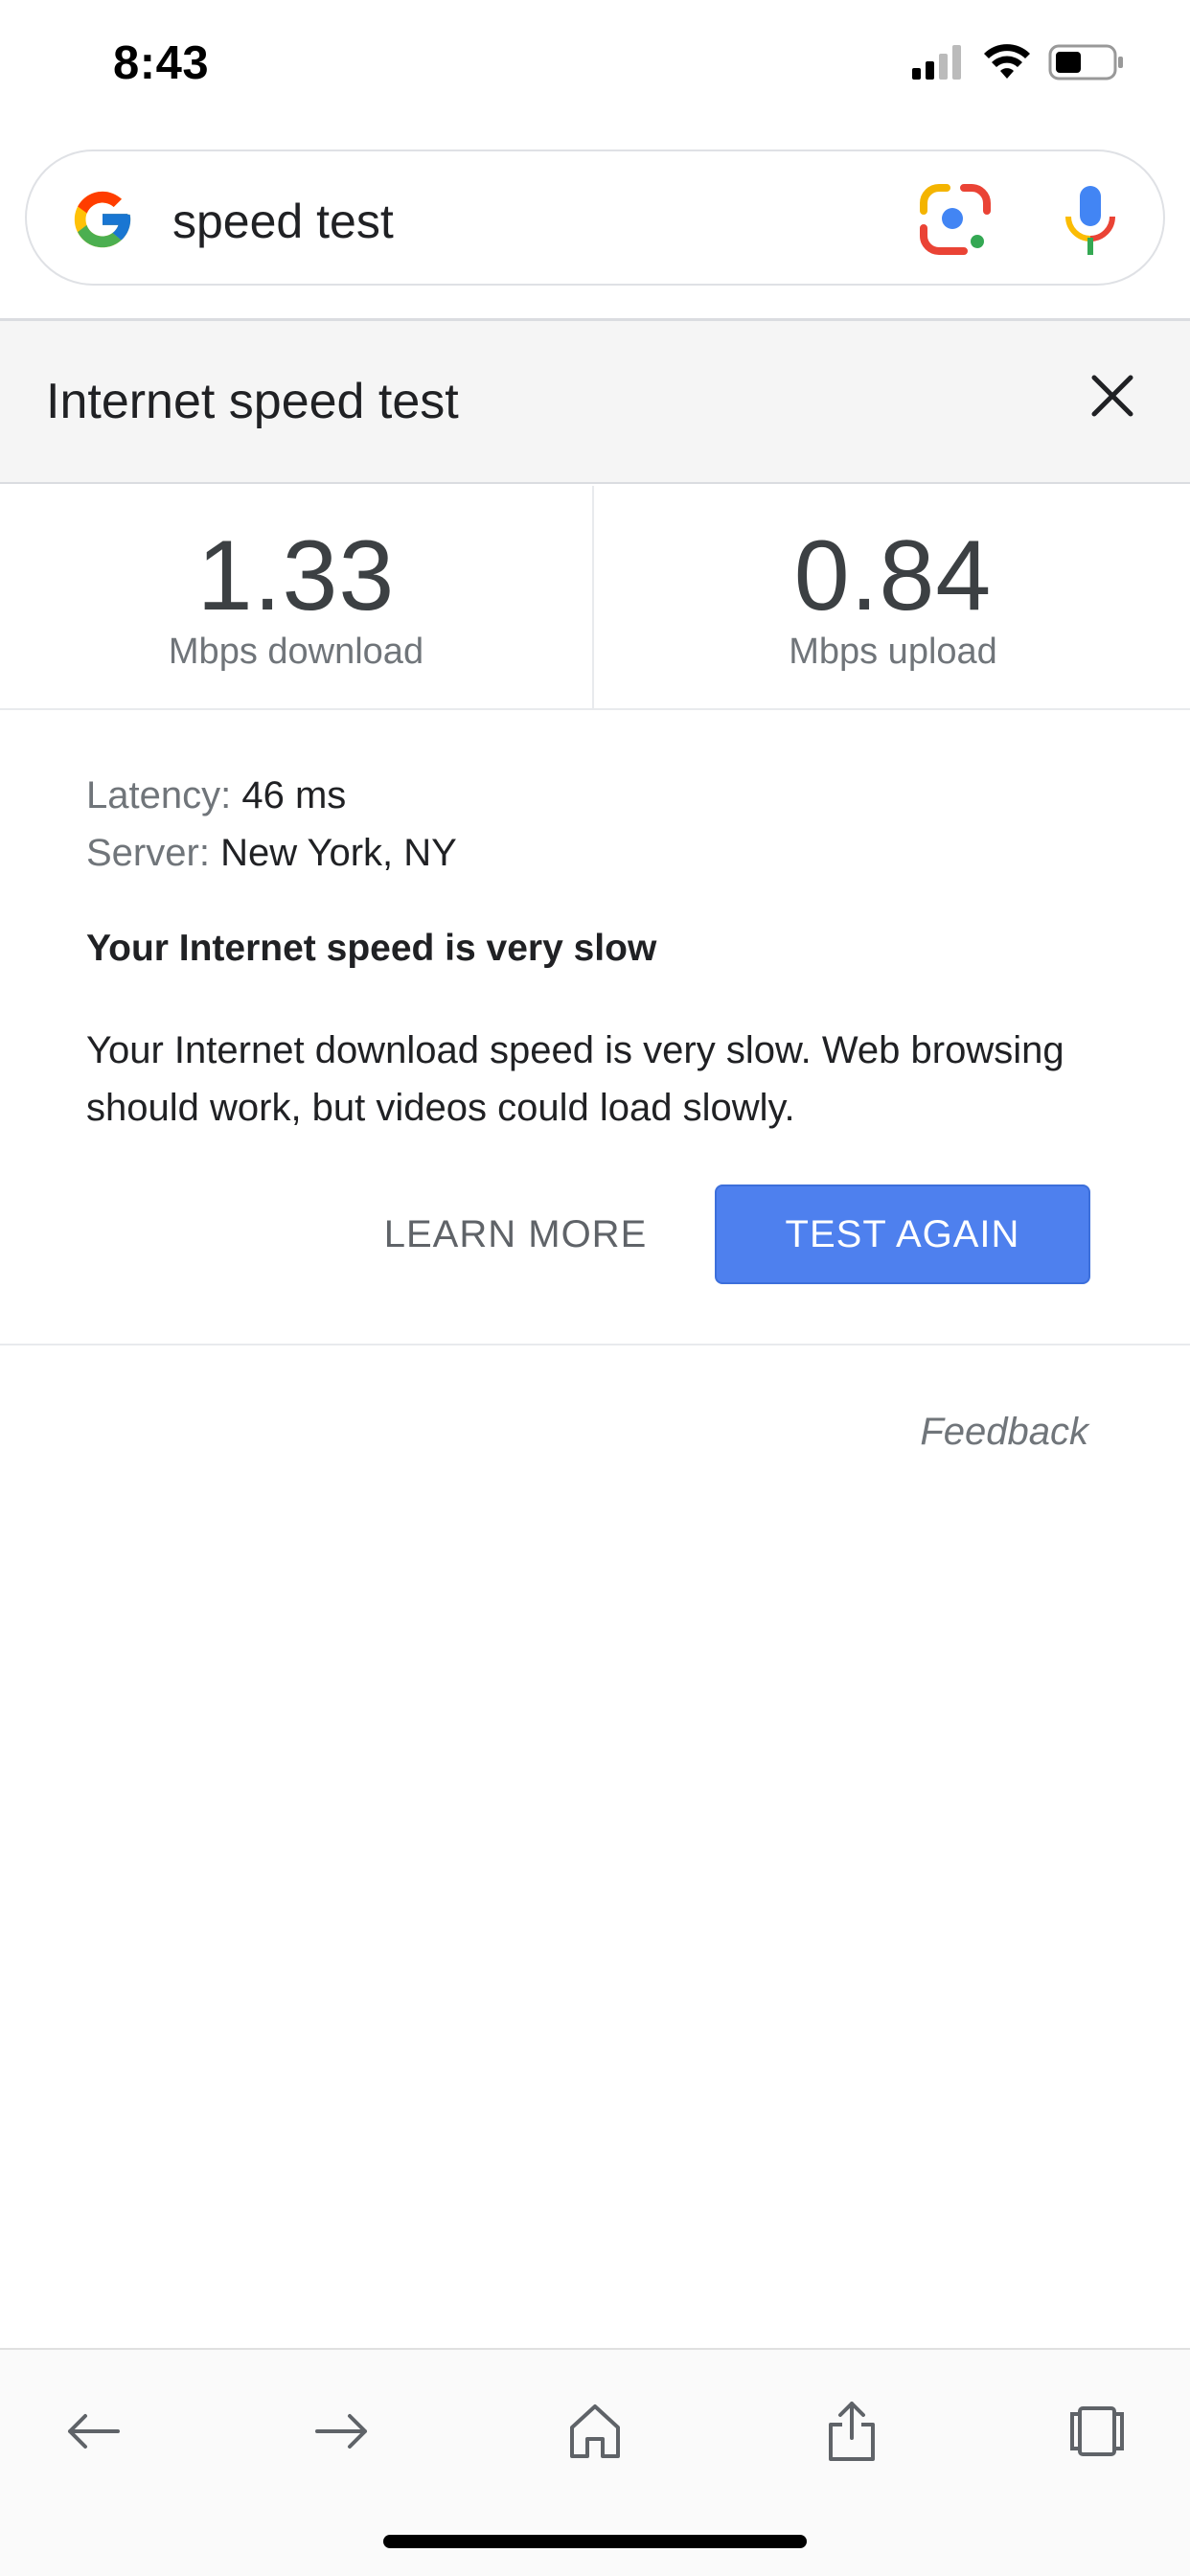  What do you see at coordinates (595, 402) in the screenshot?
I see `widget-header: Internet speed test` at bounding box center [595, 402].